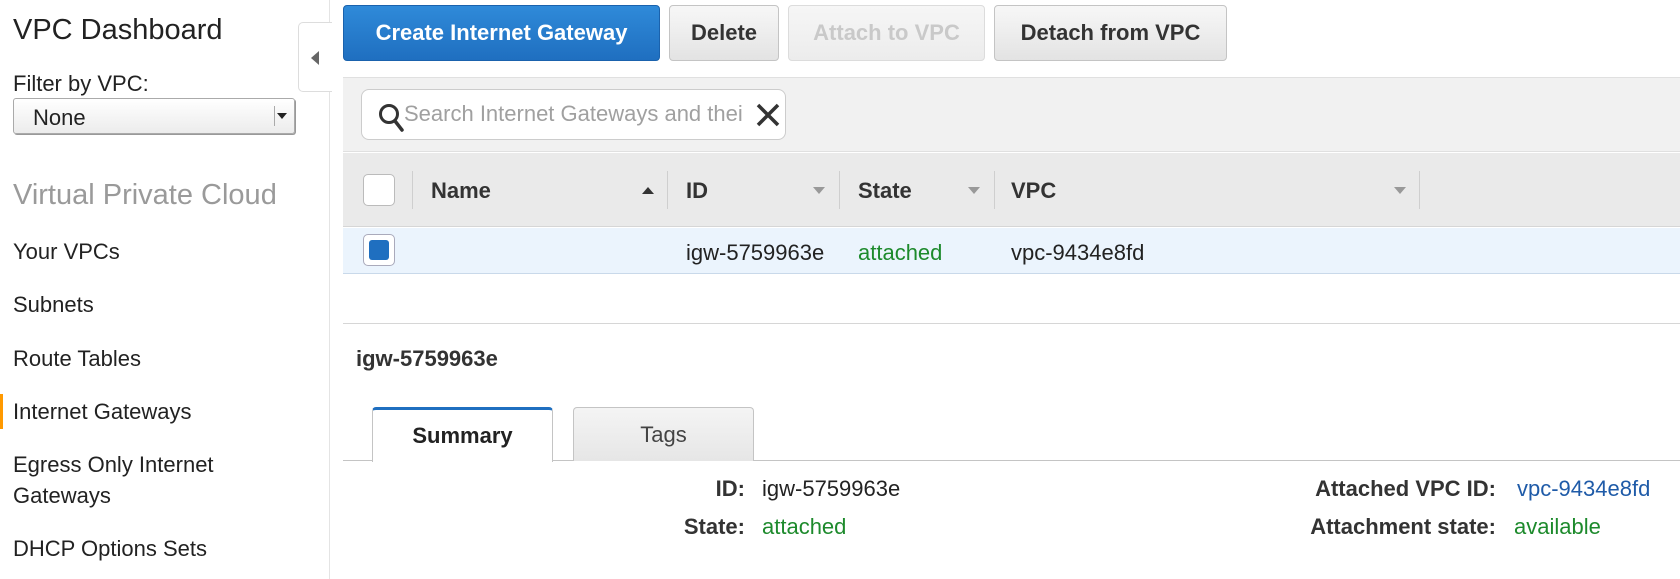 The height and width of the screenshot is (579, 1680). What do you see at coordinates (648, 190) in the screenshot?
I see `sort-ascending-icon` at bounding box center [648, 190].